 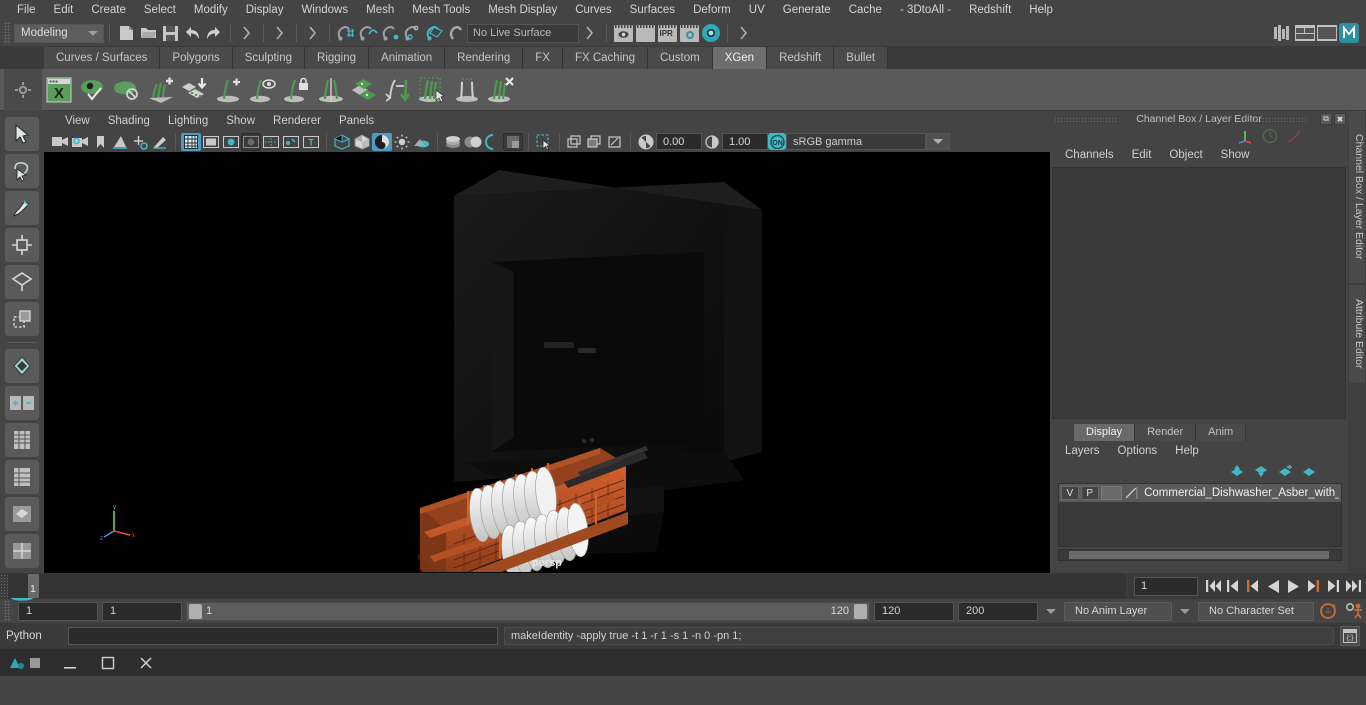 I want to click on viewport-menu-panels: Panels, so click(x=356, y=121).